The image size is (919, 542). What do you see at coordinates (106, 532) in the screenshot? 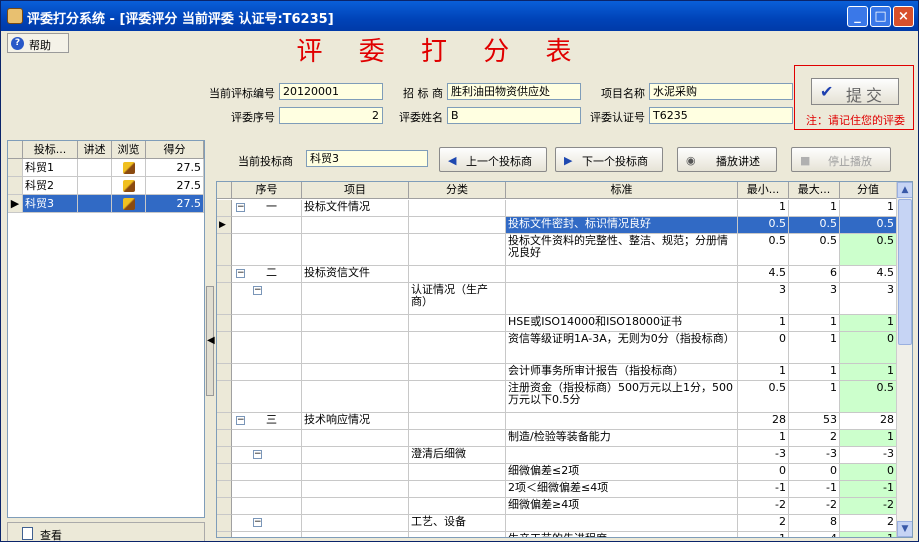
I see `view-button: 查看` at bounding box center [106, 532].